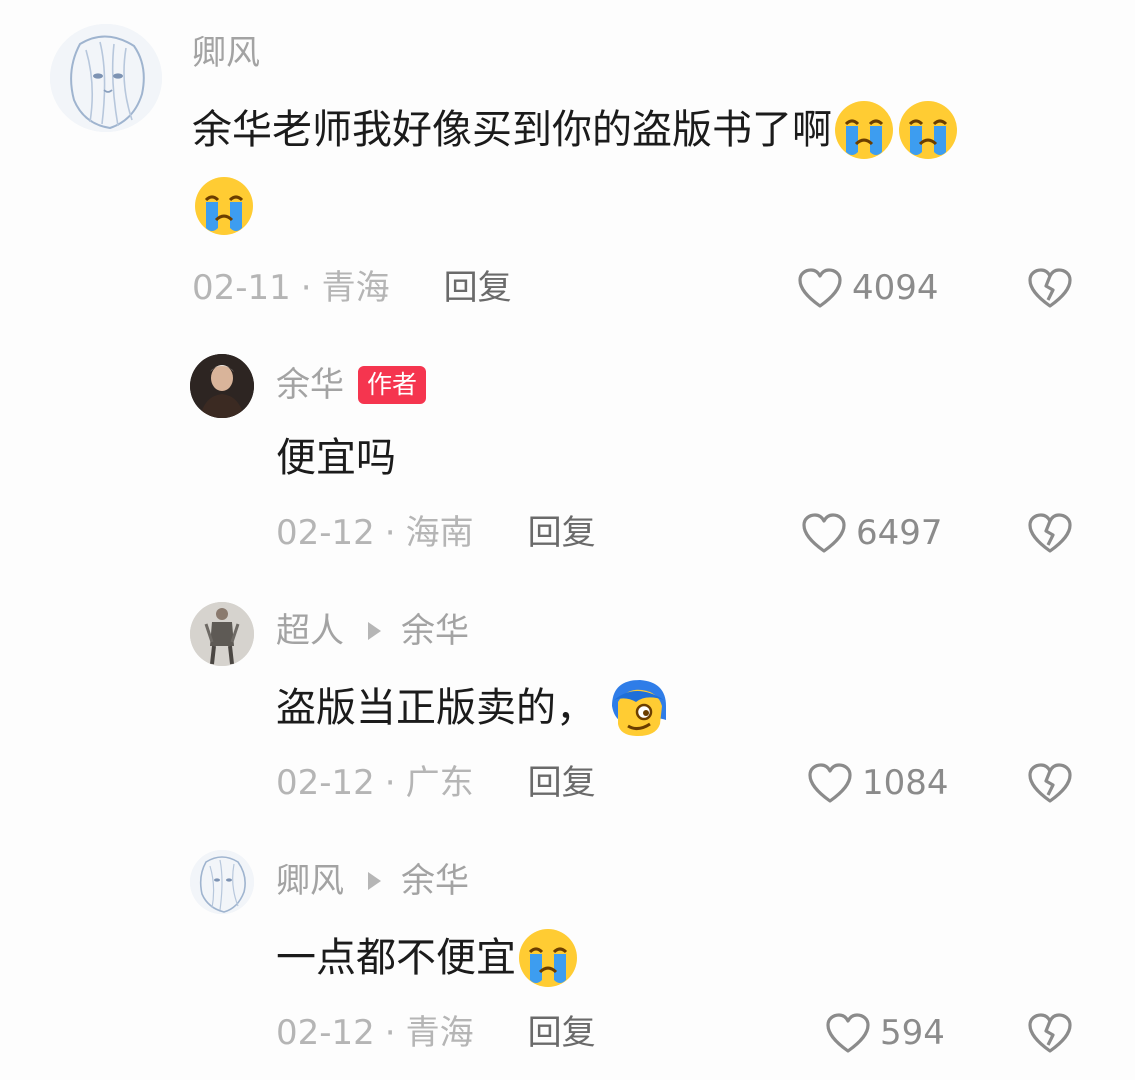  Describe the element at coordinates (439, 783) in the screenshot. I see `comment-location: 广东` at that location.